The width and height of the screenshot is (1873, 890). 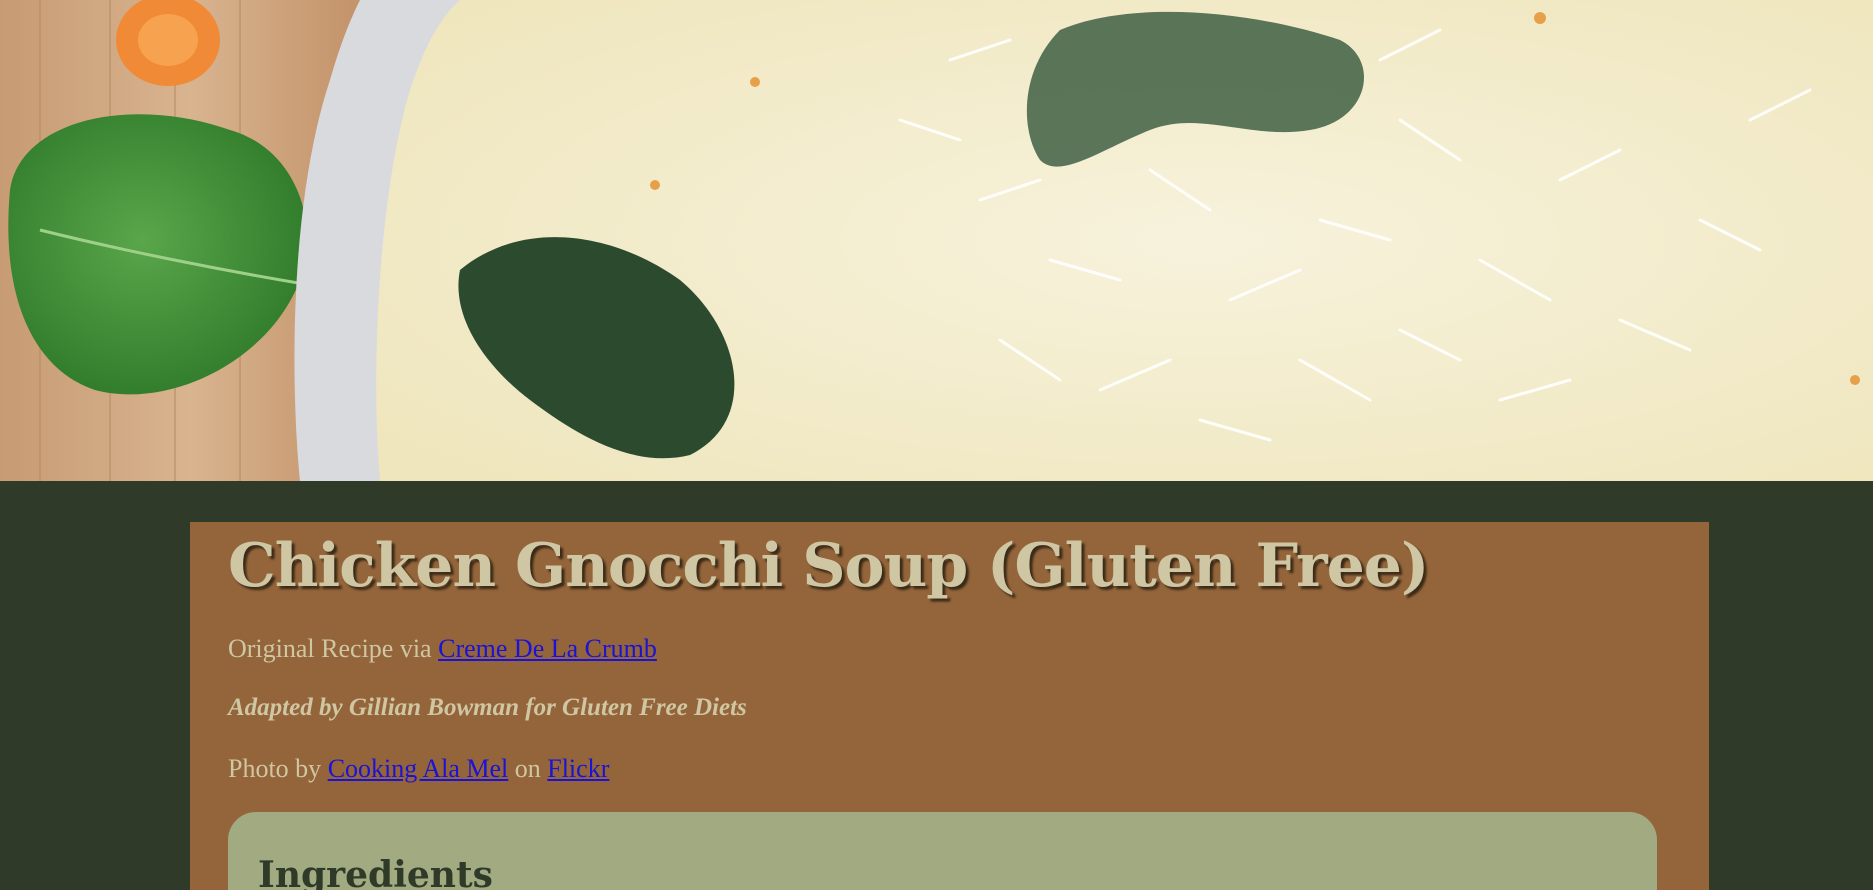 I want to click on photo-credit-prefix: Photo by, so click(x=275, y=768).